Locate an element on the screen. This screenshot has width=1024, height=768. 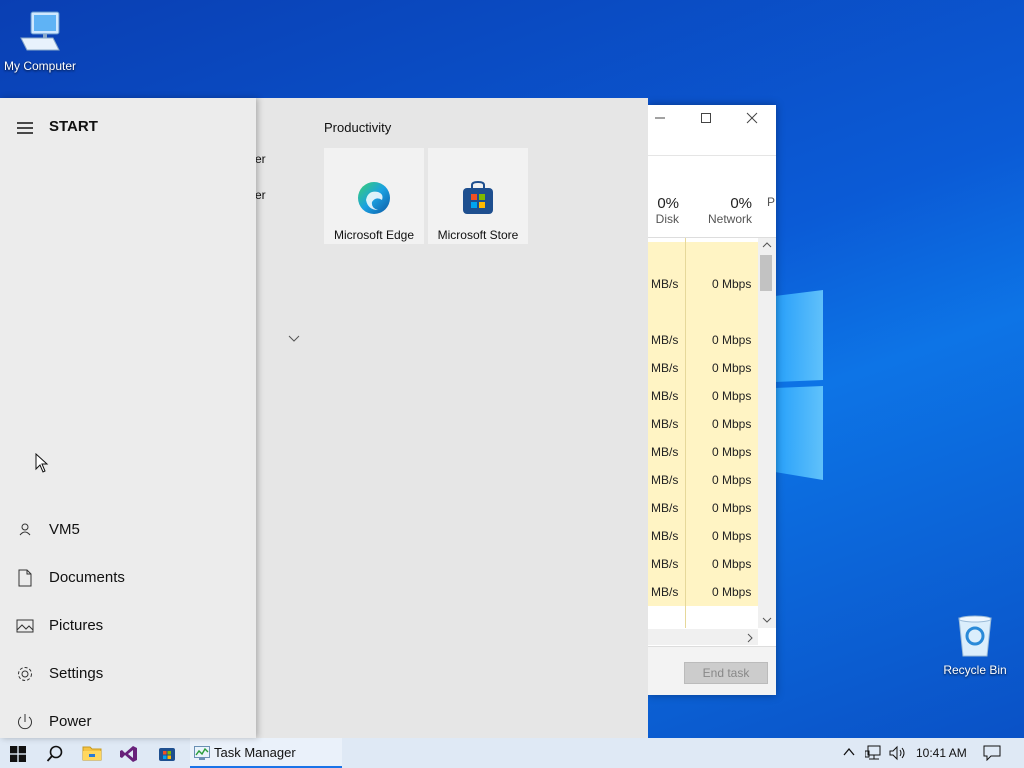
start-title: START is located at coordinates (73, 126).